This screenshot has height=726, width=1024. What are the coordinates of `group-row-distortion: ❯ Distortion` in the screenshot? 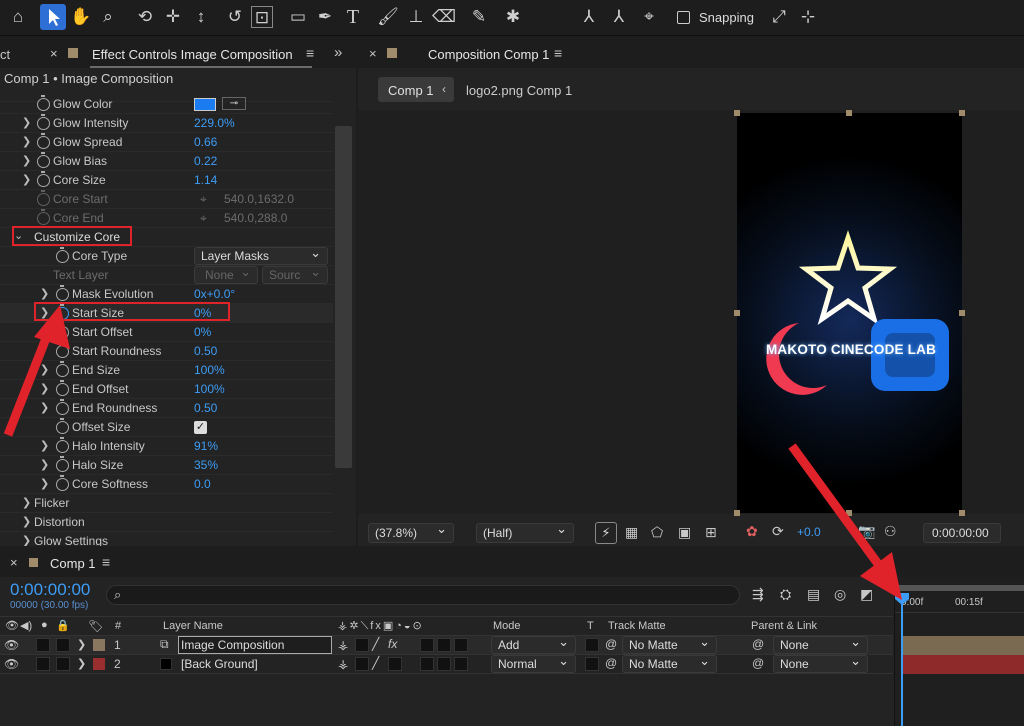 It's located at (166, 522).